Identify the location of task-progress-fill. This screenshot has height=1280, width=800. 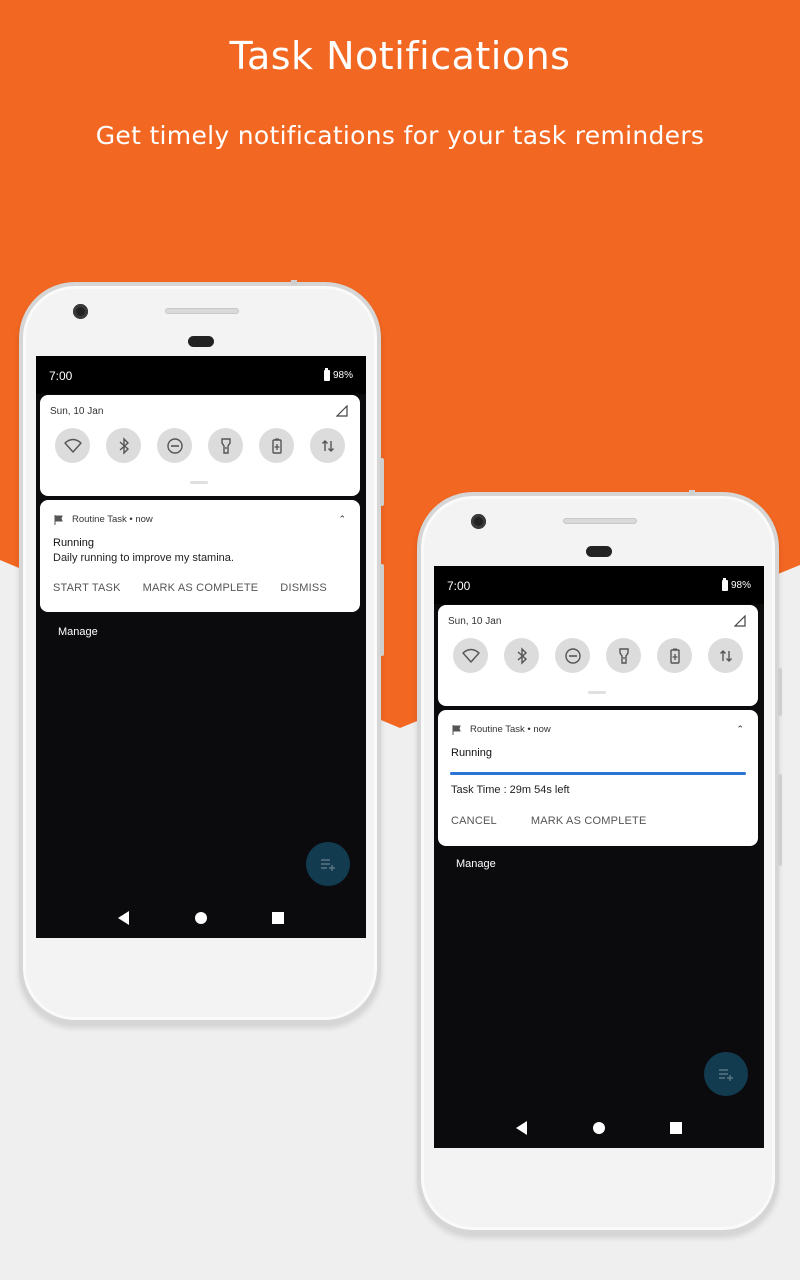
(598, 773).